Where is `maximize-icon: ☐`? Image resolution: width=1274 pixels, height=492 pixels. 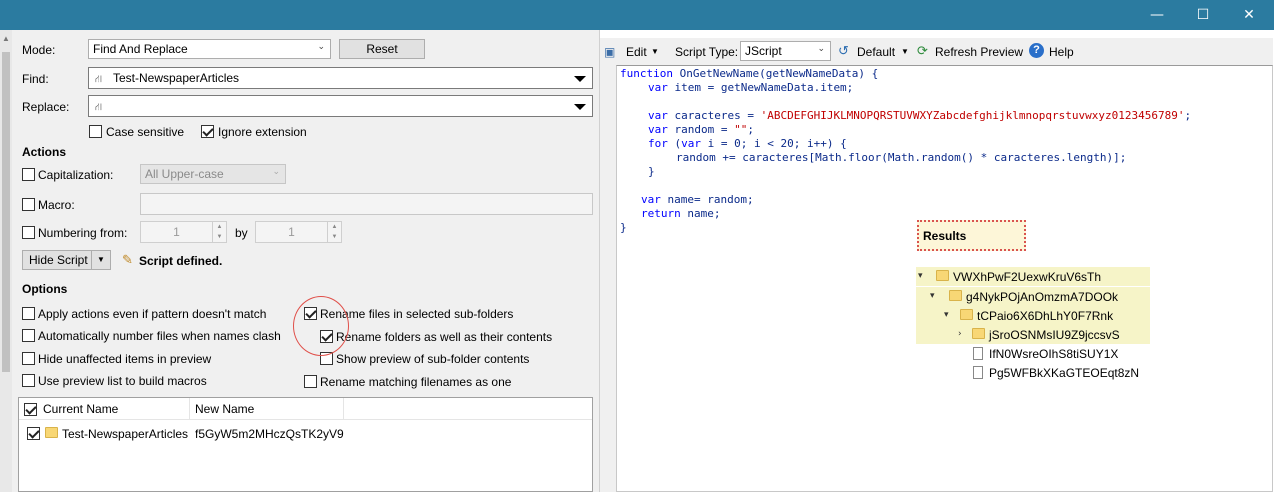 maximize-icon: ☐ is located at coordinates (1203, 15).